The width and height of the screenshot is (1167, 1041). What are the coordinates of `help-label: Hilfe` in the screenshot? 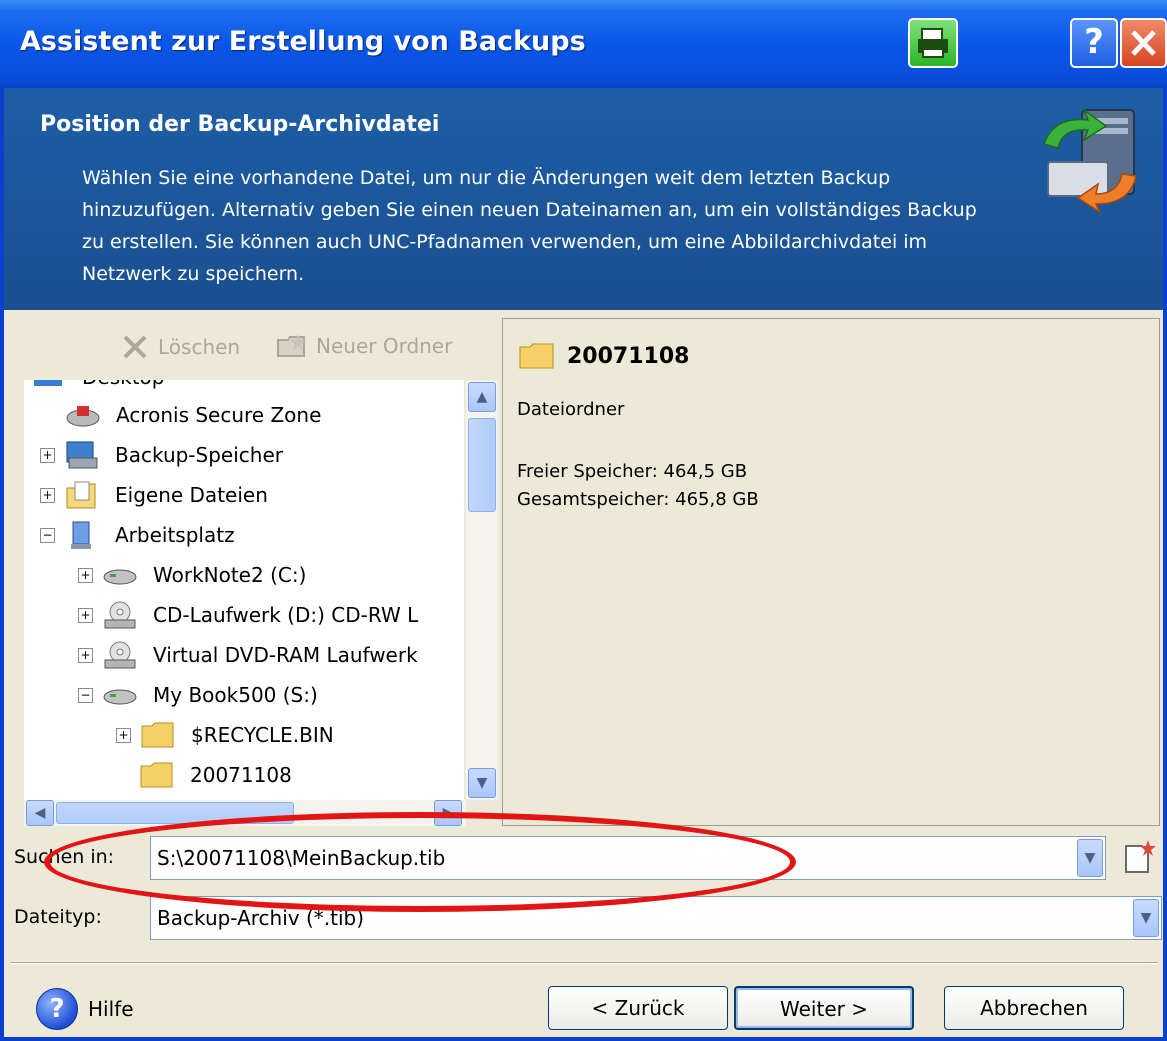 It's located at (111, 1009).